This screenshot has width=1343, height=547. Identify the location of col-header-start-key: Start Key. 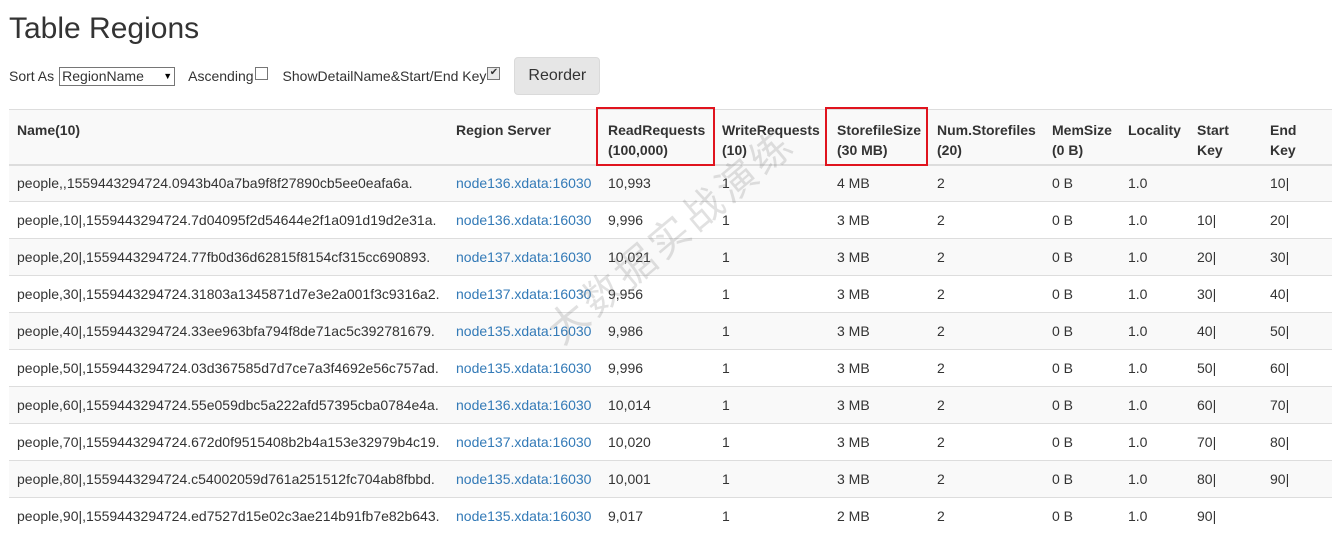
(1225, 137).